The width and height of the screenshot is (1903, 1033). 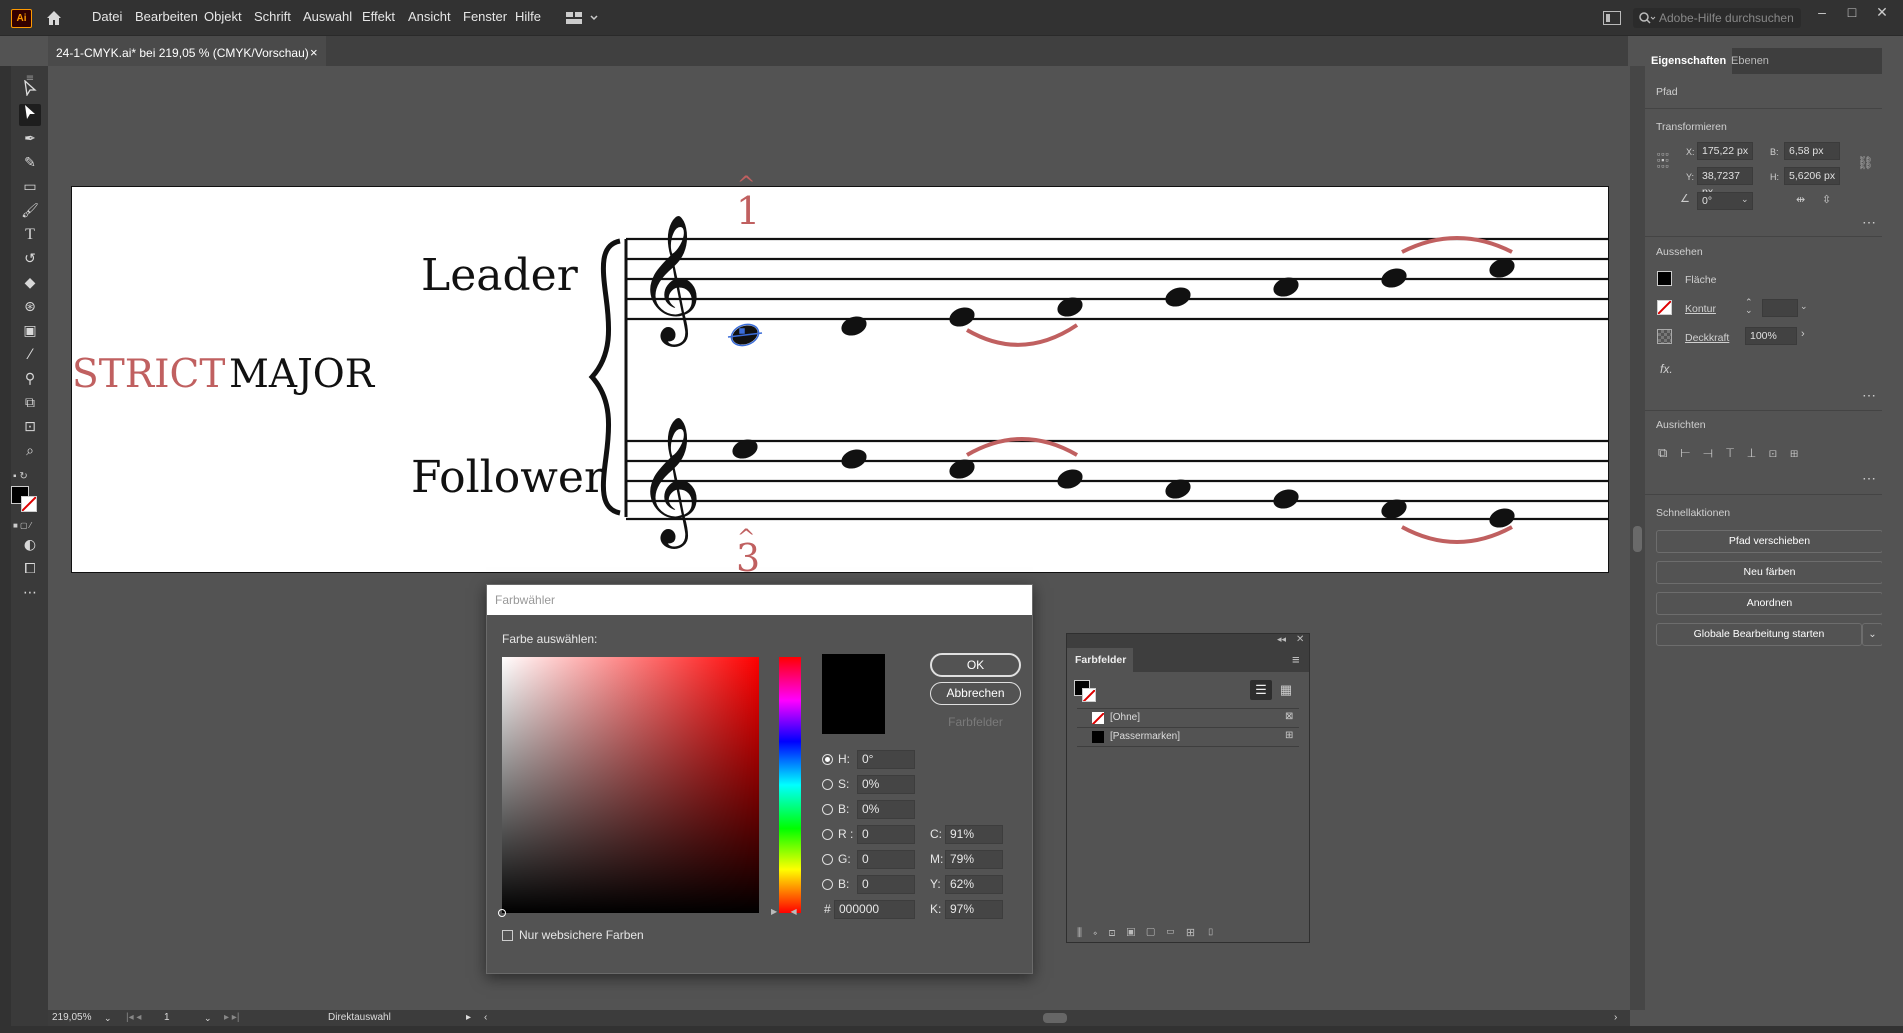 What do you see at coordinates (1664, 307) in the screenshot?
I see `stroke-swatch` at bounding box center [1664, 307].